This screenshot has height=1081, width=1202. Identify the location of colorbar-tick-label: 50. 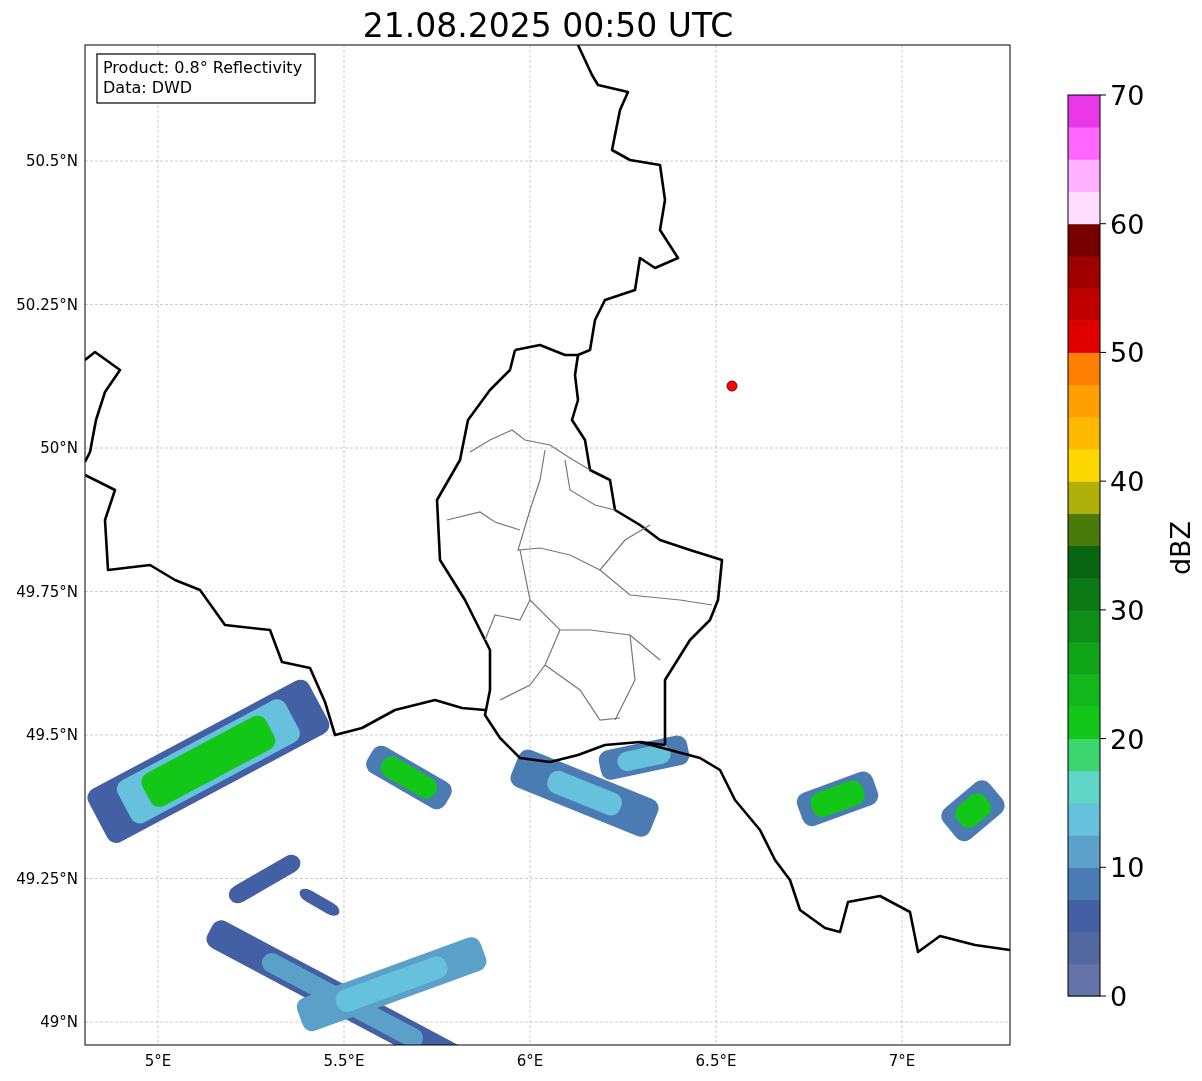
(1127, 353).